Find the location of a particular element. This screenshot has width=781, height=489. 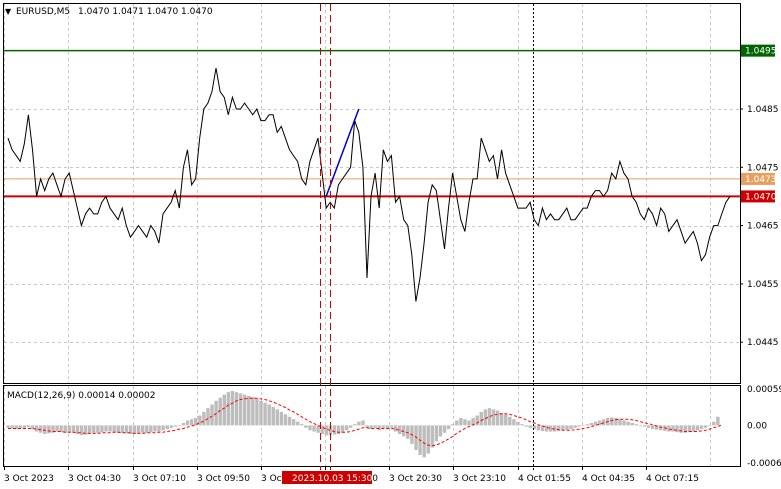

time-tick-label: 3 Oct 2023 is located at coordinates (29, 479).